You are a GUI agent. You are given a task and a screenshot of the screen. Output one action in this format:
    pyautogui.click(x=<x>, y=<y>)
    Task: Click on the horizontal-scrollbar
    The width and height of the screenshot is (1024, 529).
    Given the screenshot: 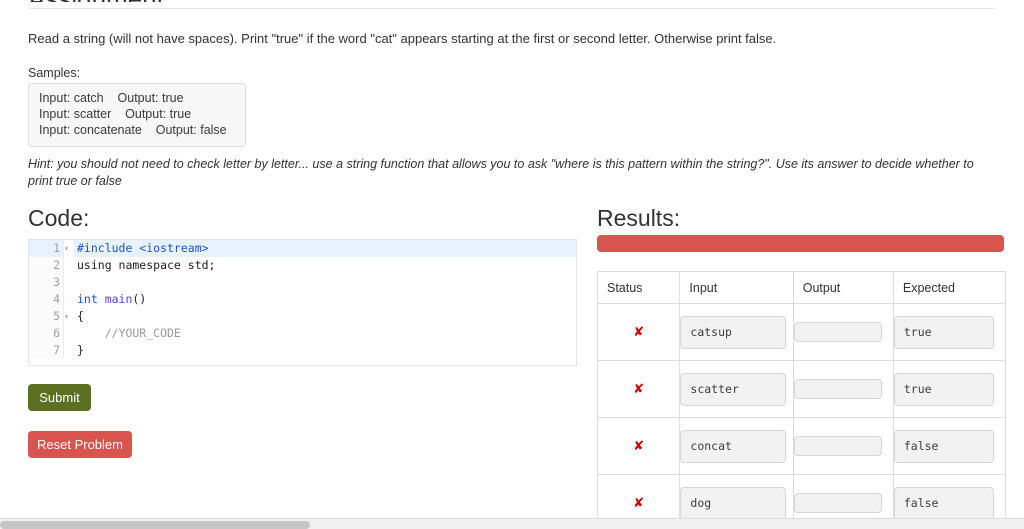 What is the action you would take?
    pyautogui.click(x=512, y=523)
    